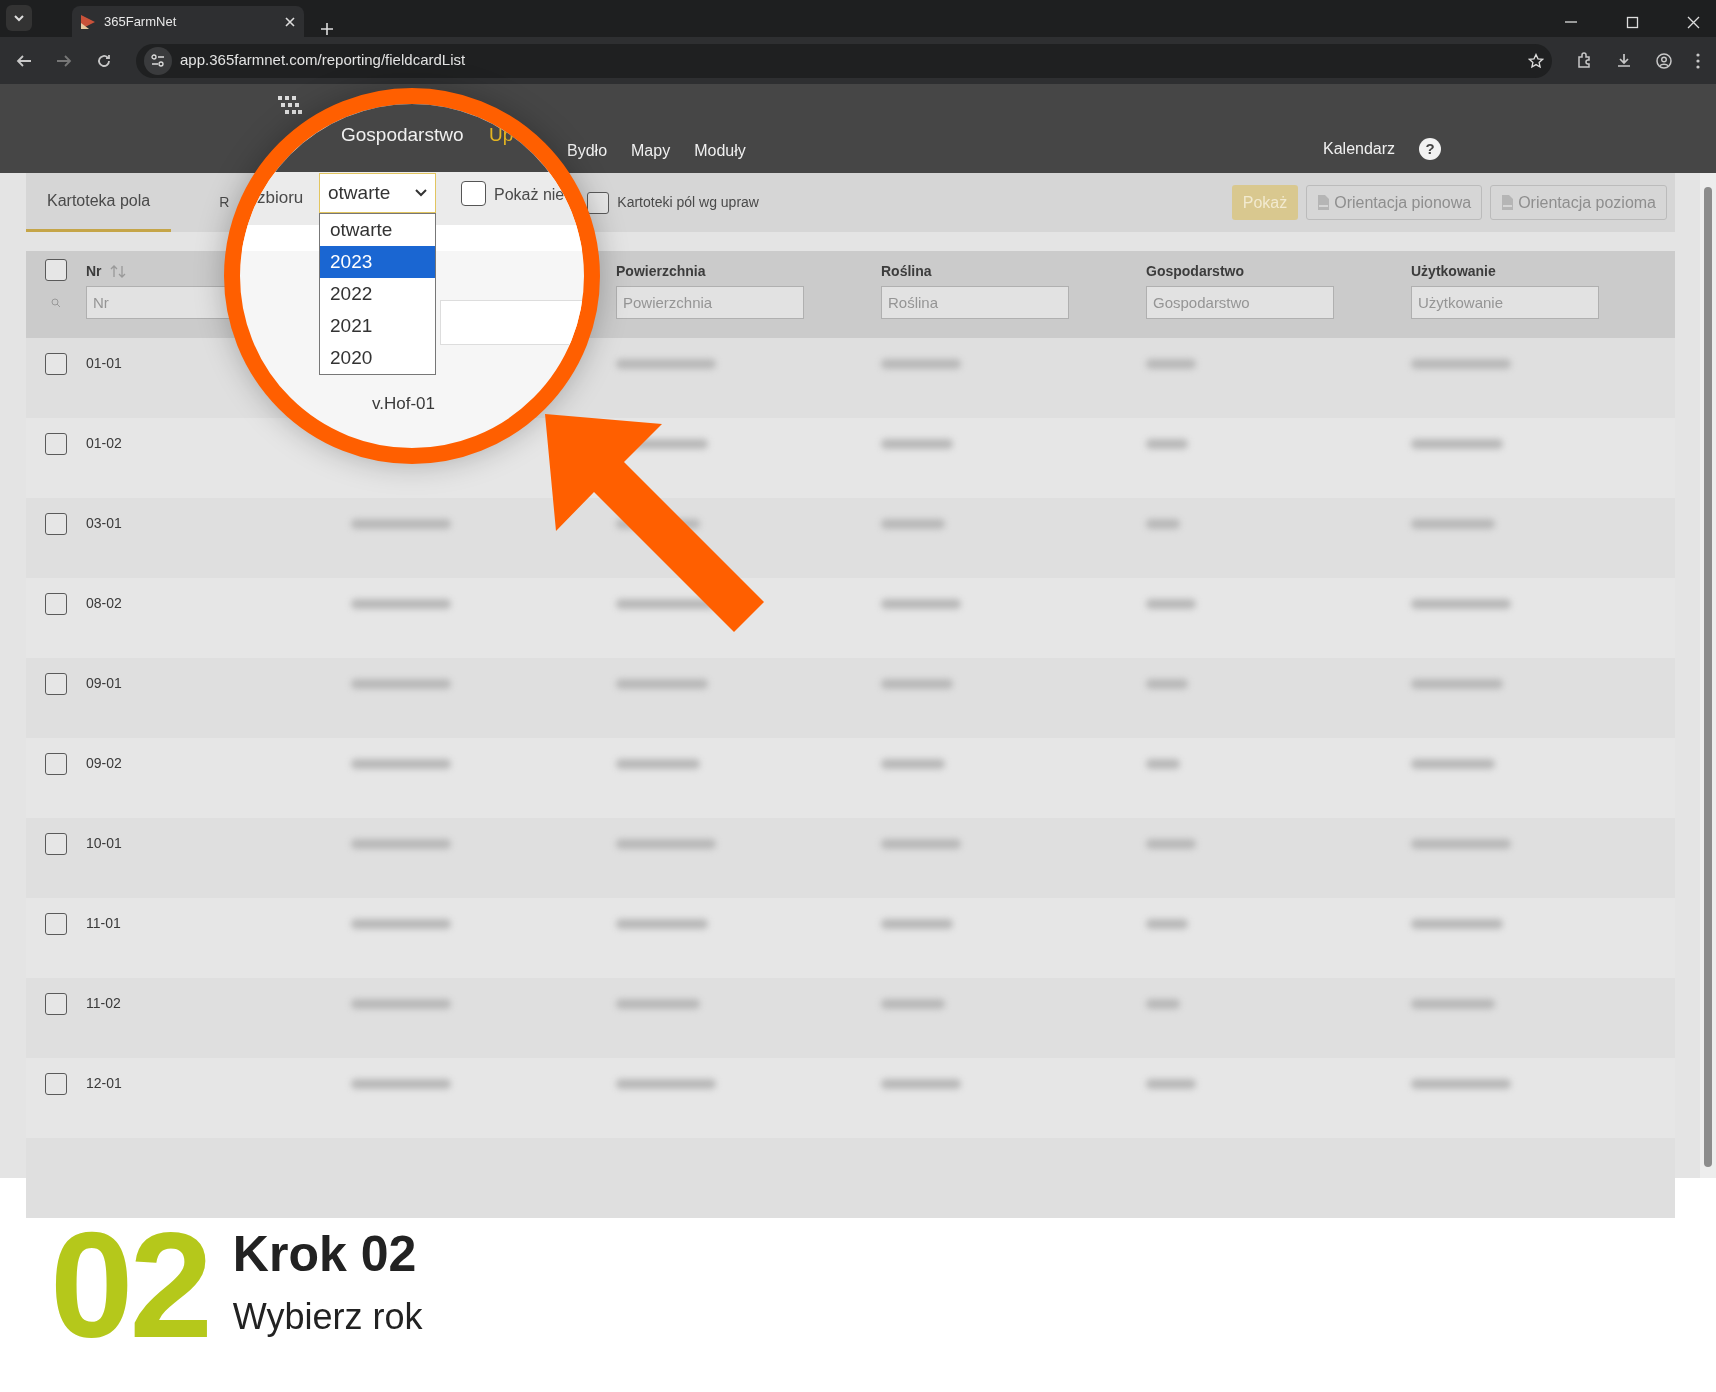 This screenshot has width=1716, height=1392. Describe the element at coordinates (1624, 60) in the screenshot. I see `download-icon` at that location.